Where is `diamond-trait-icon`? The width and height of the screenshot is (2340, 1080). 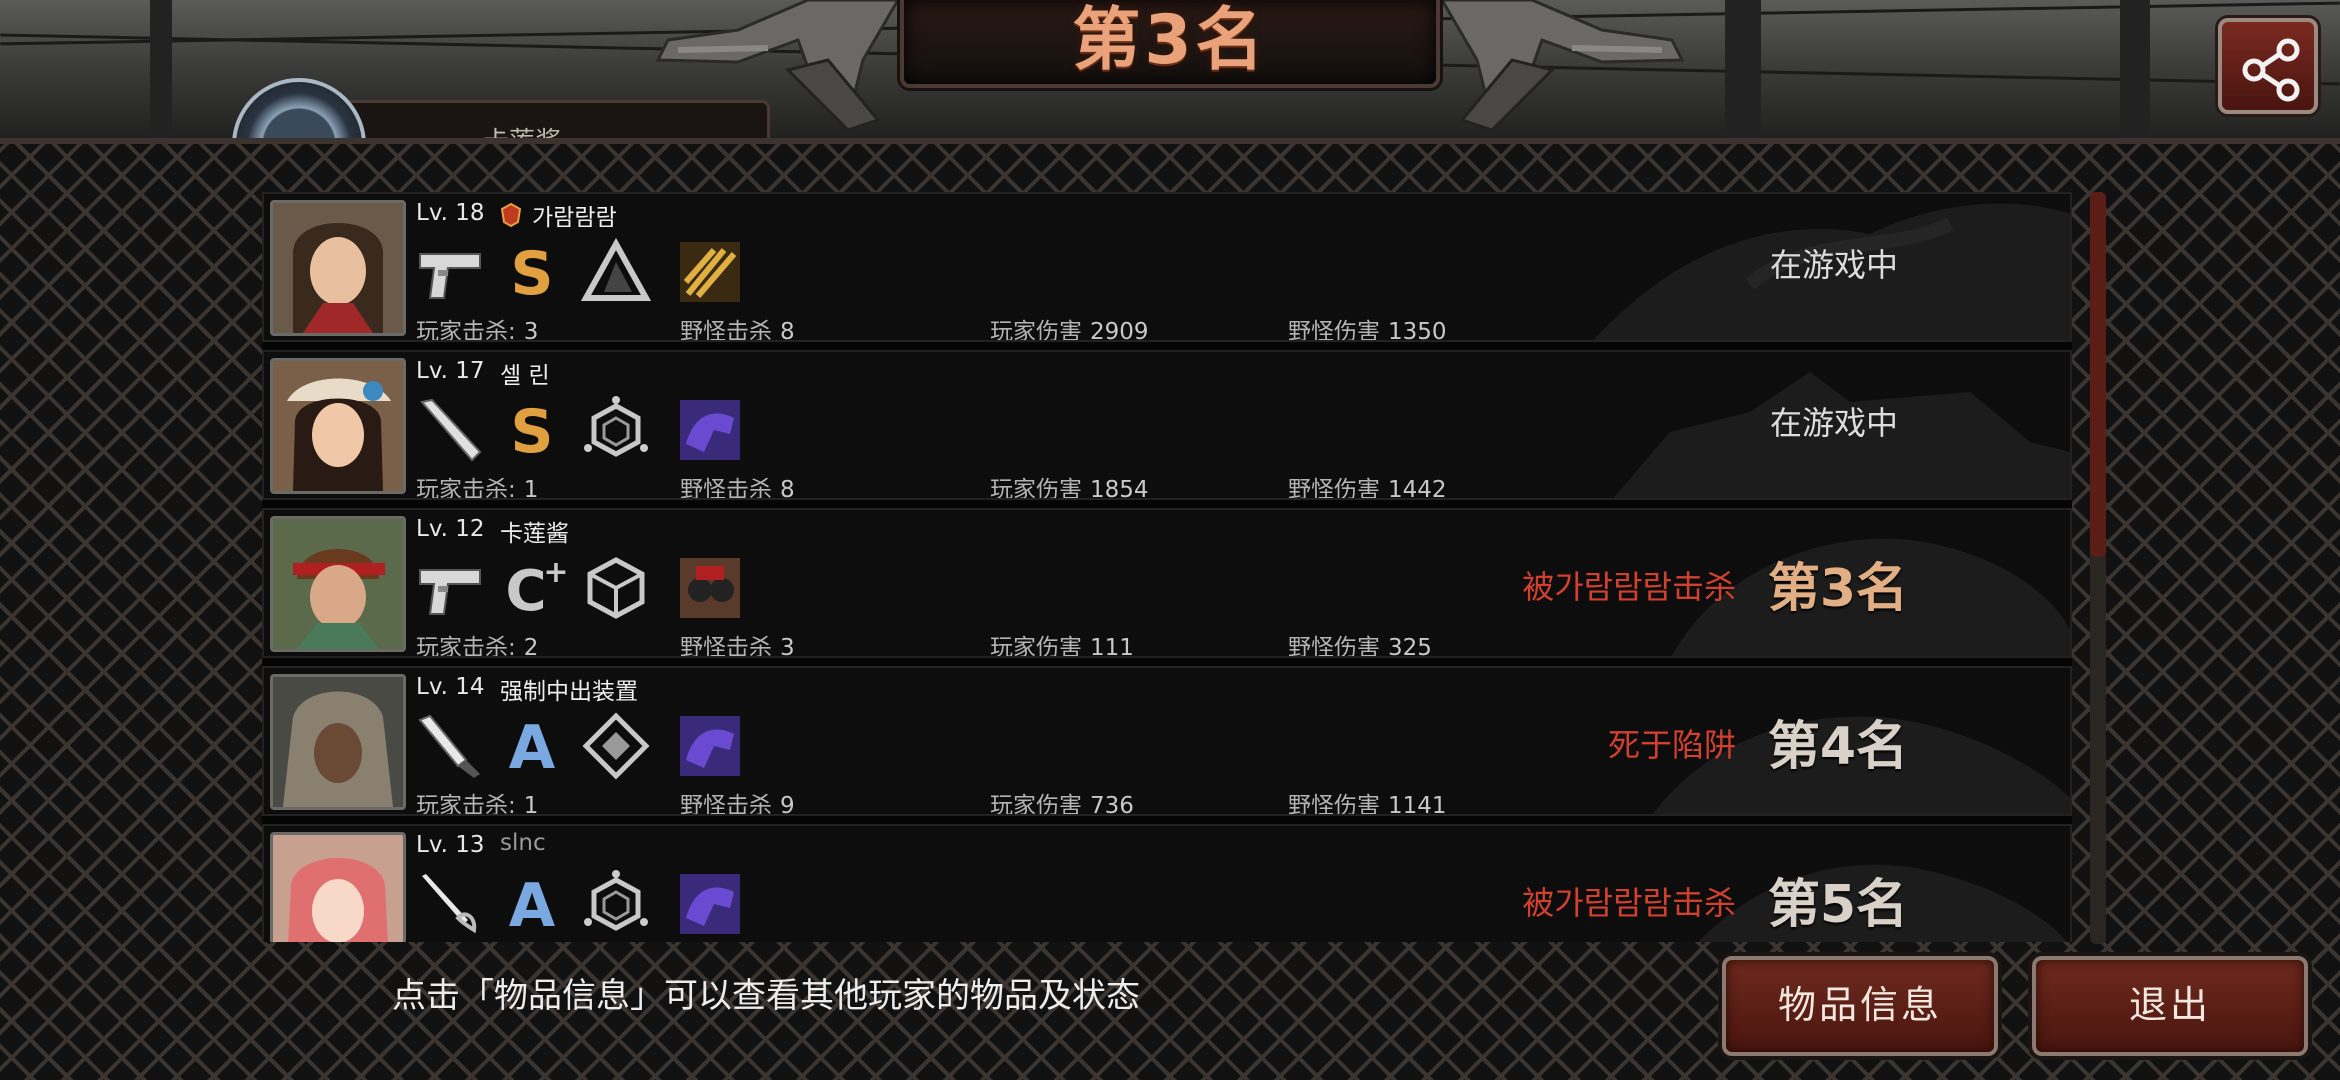
diamond-trait-icon is located at coordinates (616, 746).